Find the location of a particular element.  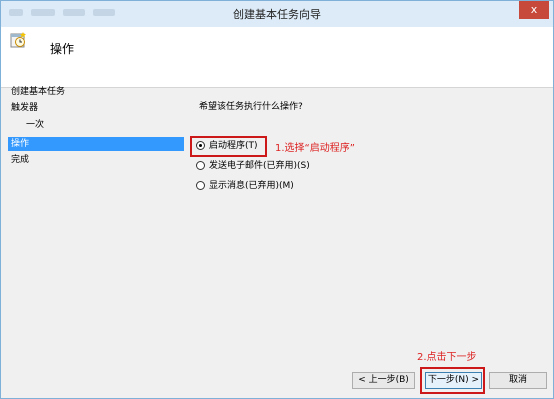

next-button: 下一步(N) > is located at coordinates (453, 380).